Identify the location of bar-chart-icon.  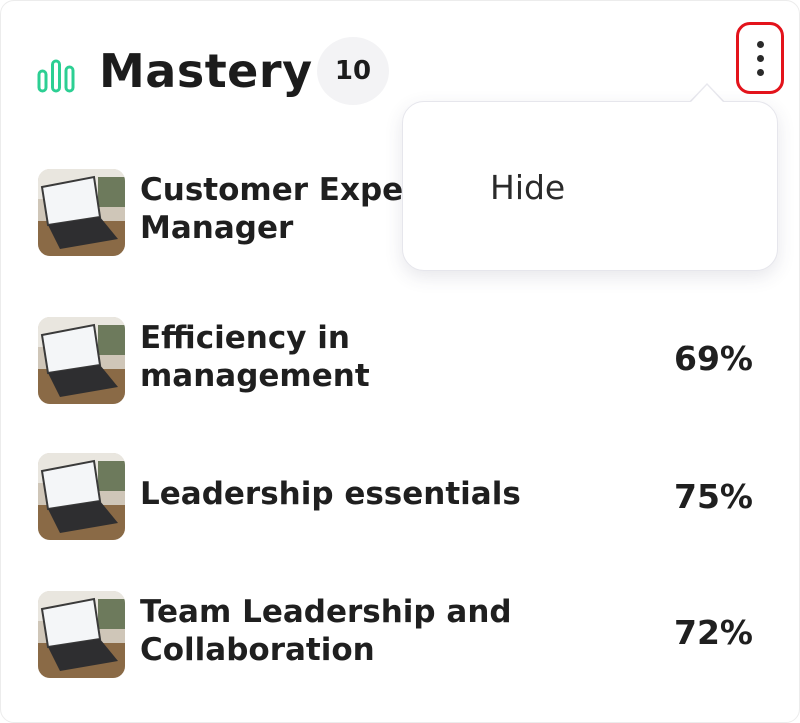
(56, 76).